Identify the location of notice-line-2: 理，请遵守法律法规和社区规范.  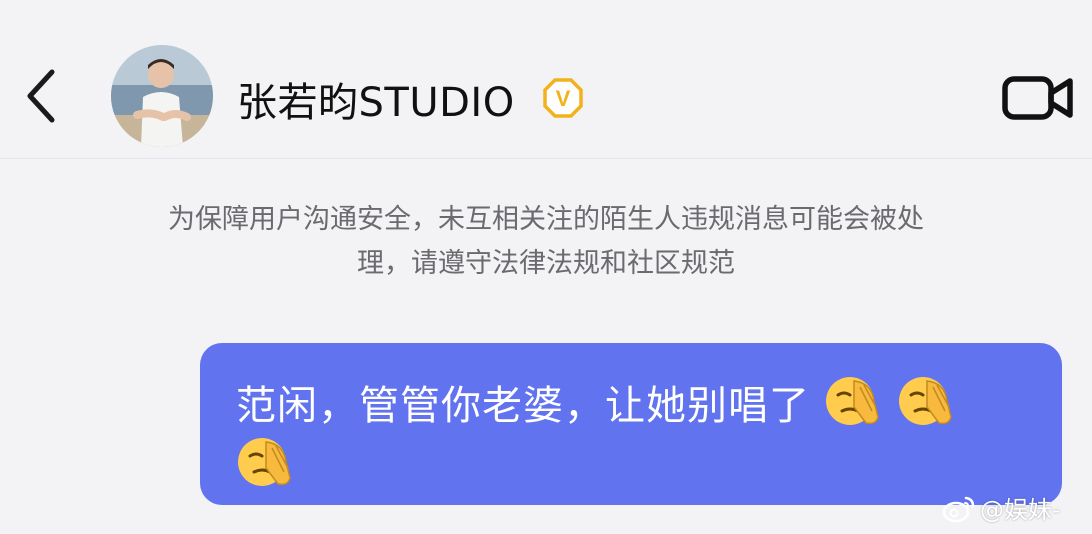
(546, 263).